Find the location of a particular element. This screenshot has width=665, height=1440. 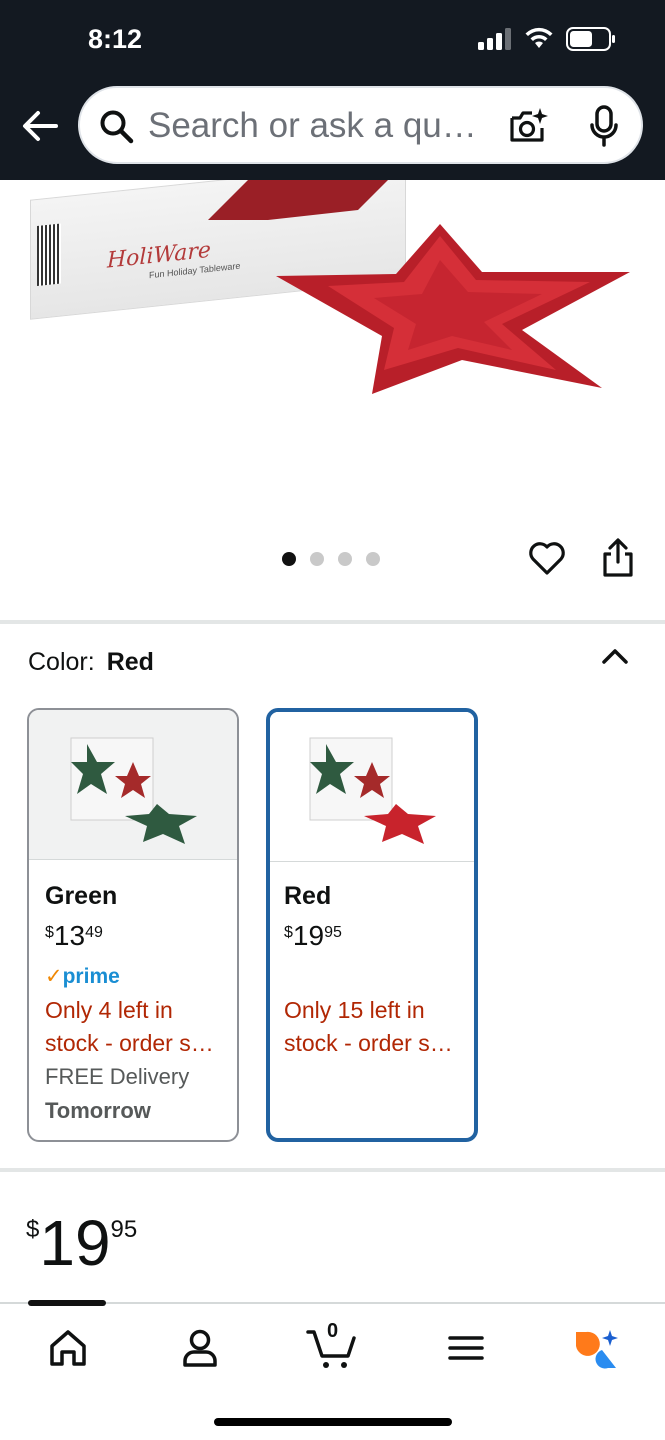

option-name: Red is located at coordinates (308, 896).